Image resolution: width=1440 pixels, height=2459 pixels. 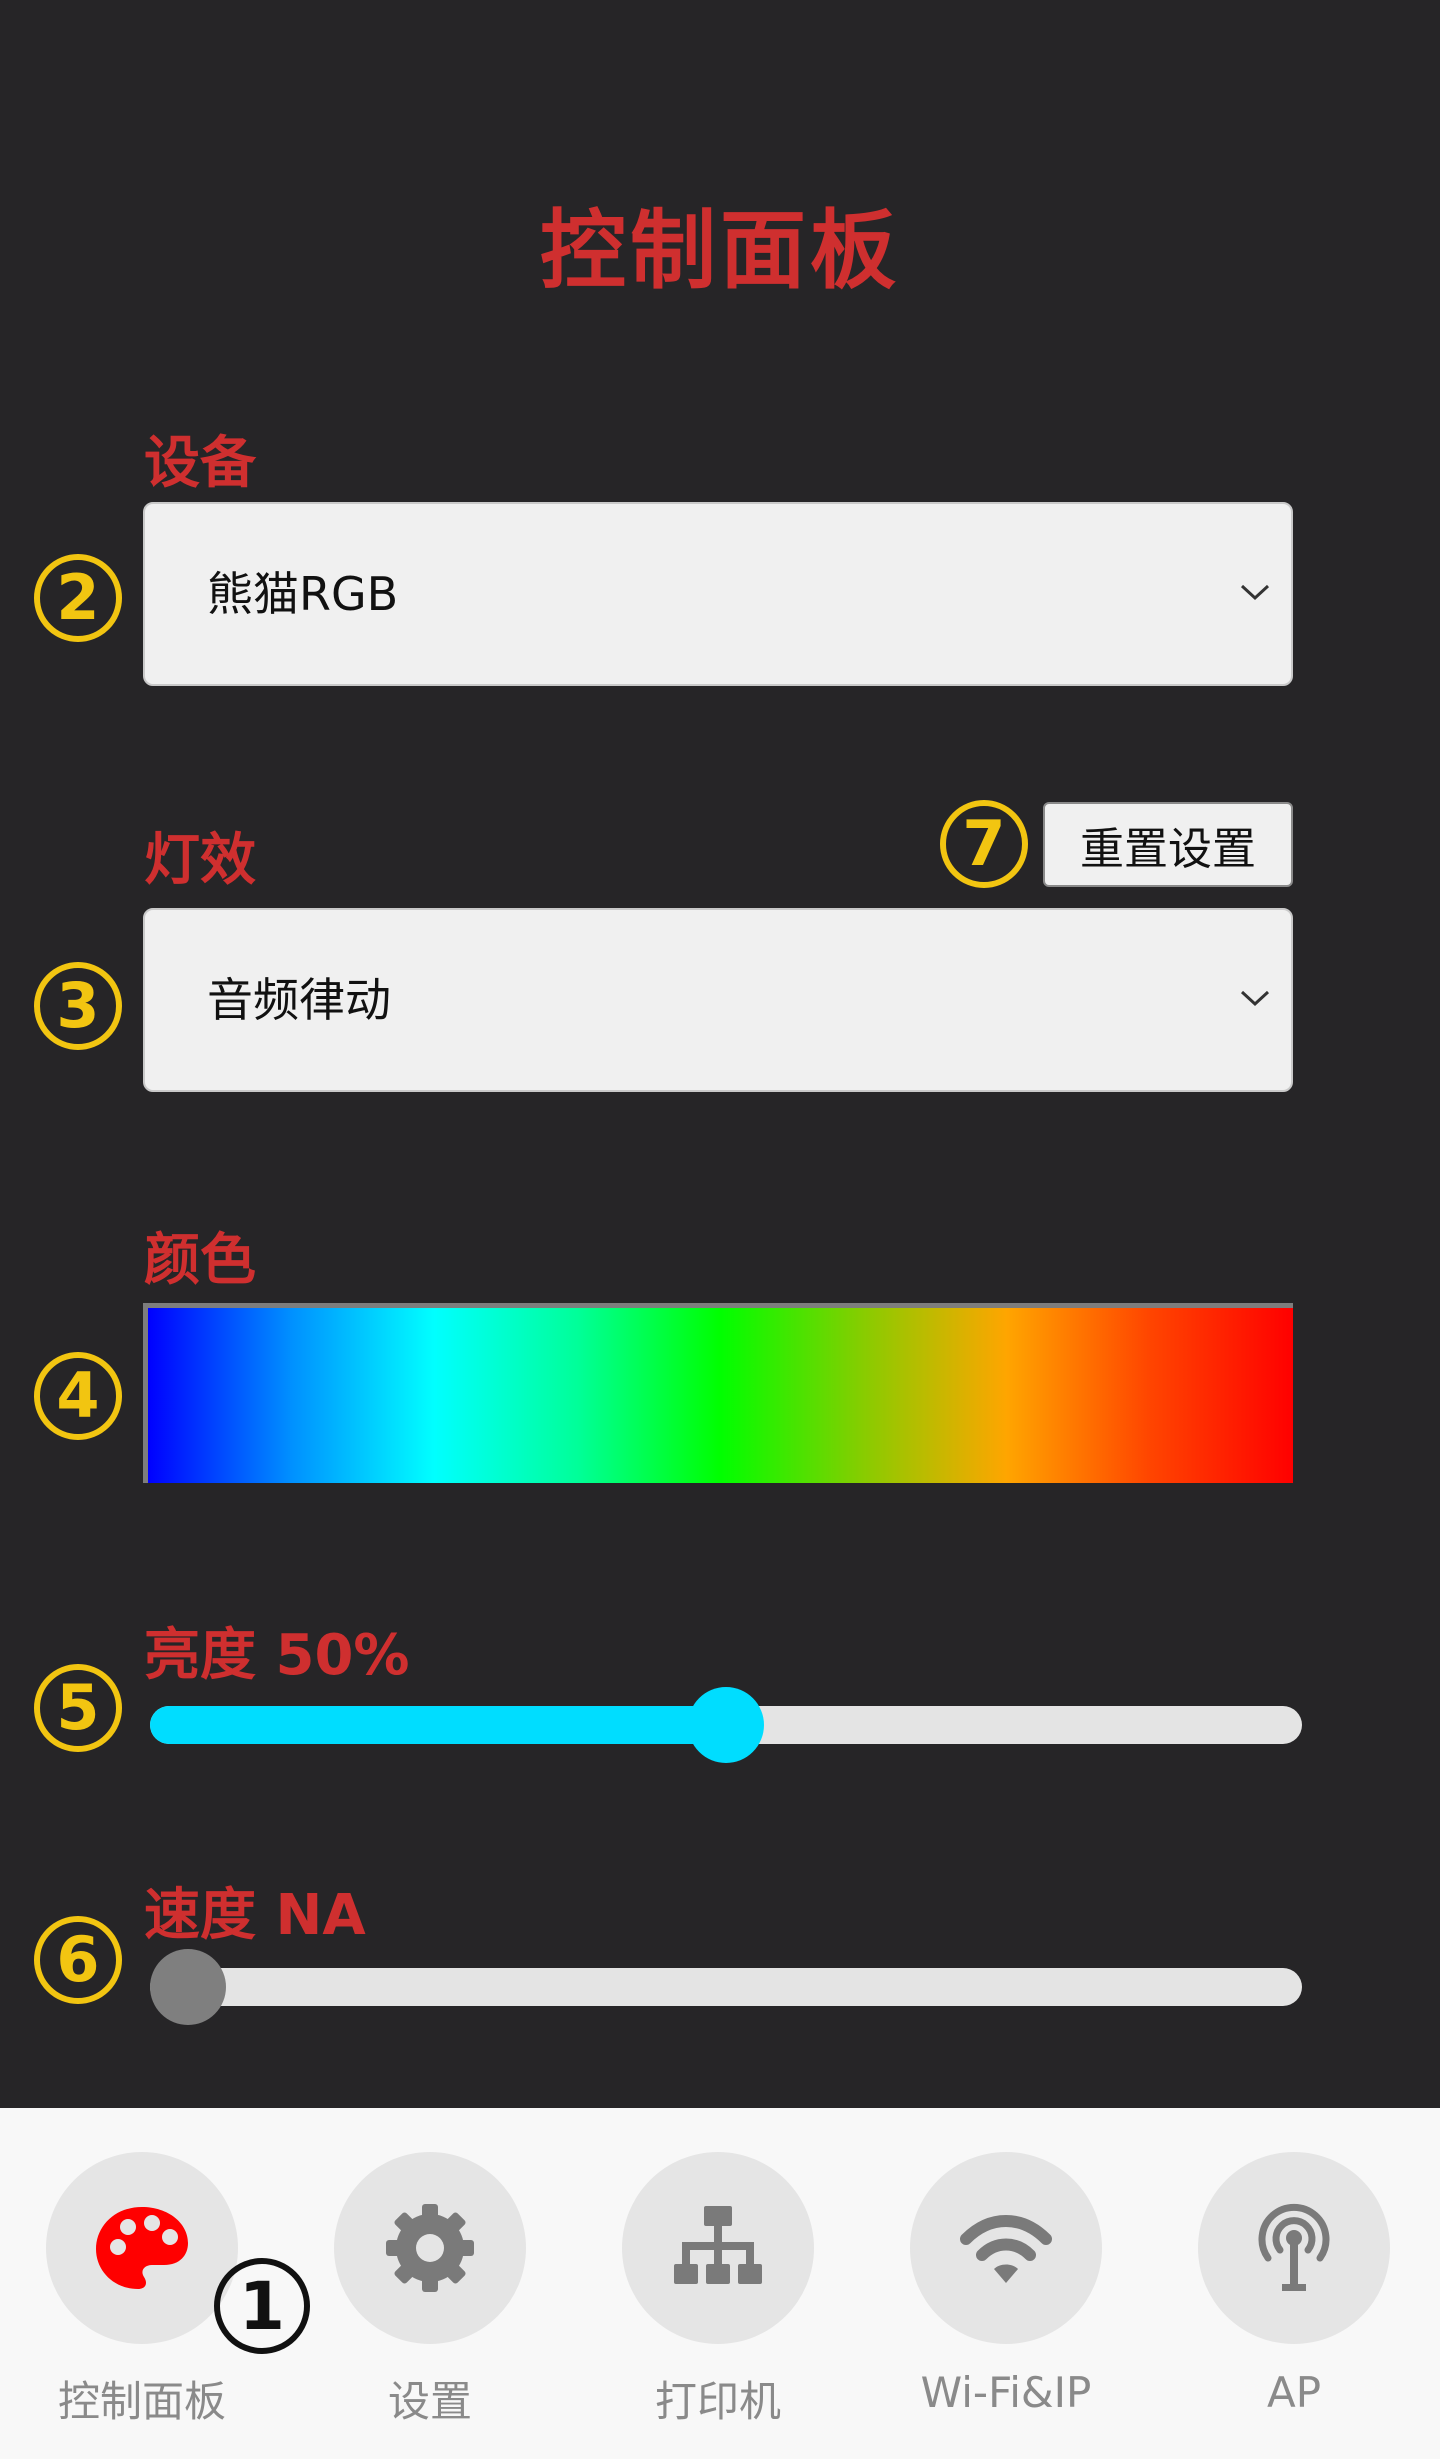 I want to click on nav-settings-circle, so click(x=430, y=2248).